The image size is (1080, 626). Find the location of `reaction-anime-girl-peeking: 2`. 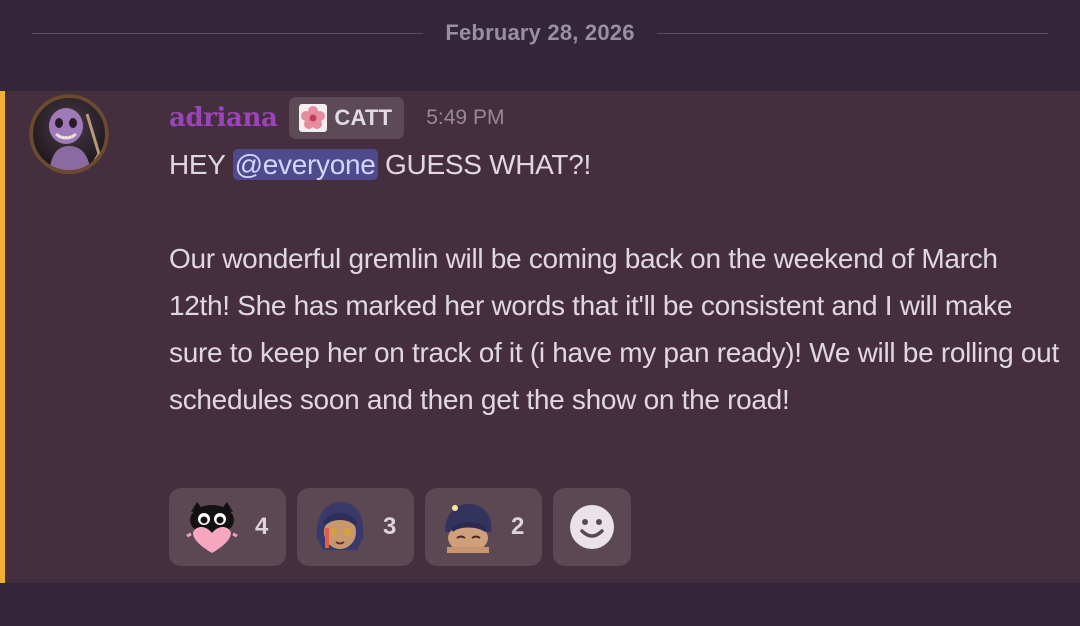

reaction-anime-girl-peeking: 2 is located at coordinates (483, 527).